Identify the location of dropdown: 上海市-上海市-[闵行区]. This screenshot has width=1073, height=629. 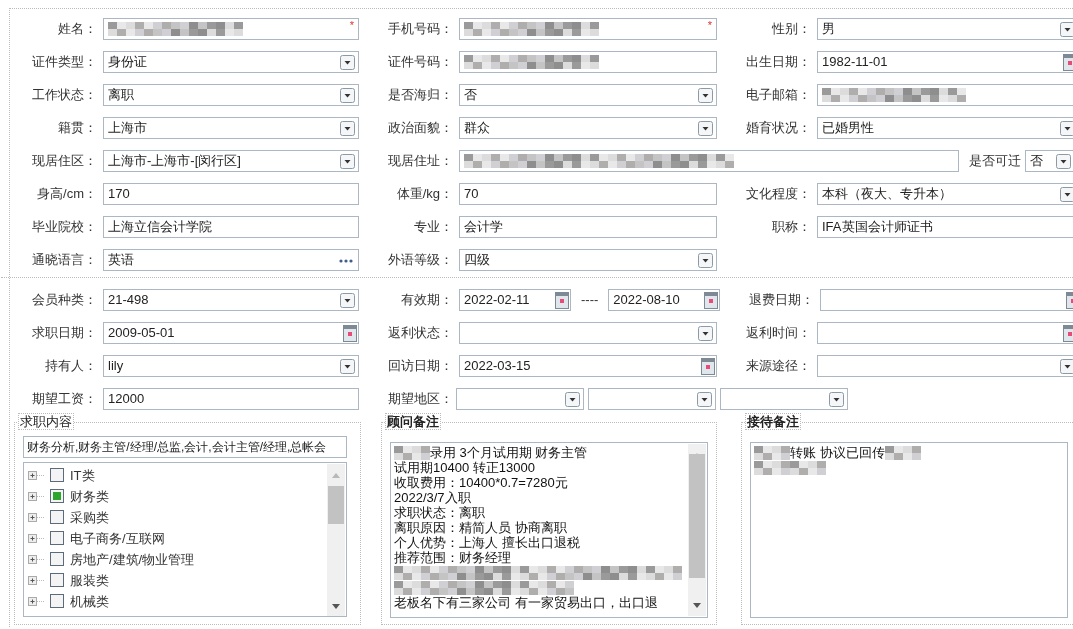
(231, 160).